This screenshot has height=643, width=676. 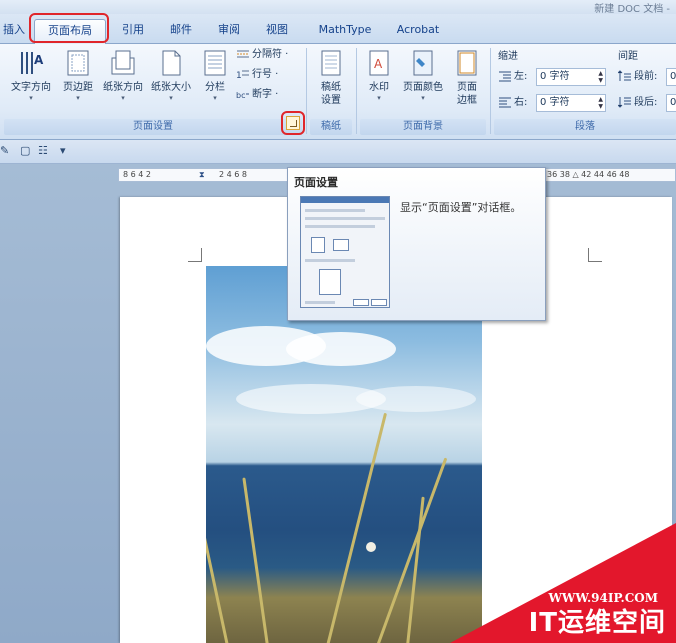 I want to click on tab-review: 审阅, so click(x=229, y=30).